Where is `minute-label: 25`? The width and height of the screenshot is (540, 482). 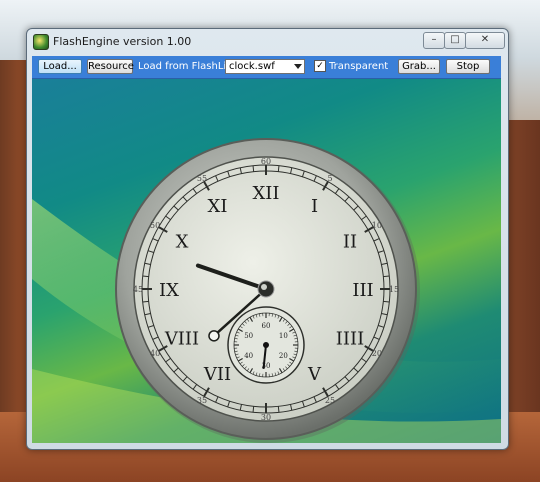
minute-label: 25 is located at coordinates (330, 400).